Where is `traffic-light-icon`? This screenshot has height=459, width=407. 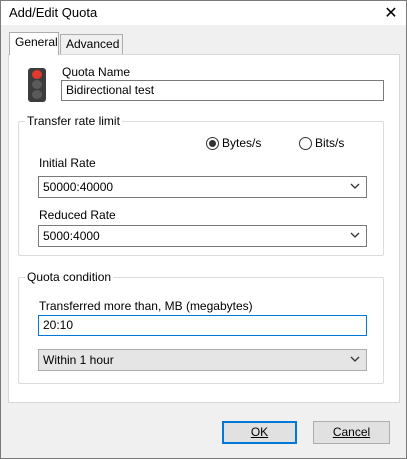 traffic-light-icon is located at coordinates (37, 85).